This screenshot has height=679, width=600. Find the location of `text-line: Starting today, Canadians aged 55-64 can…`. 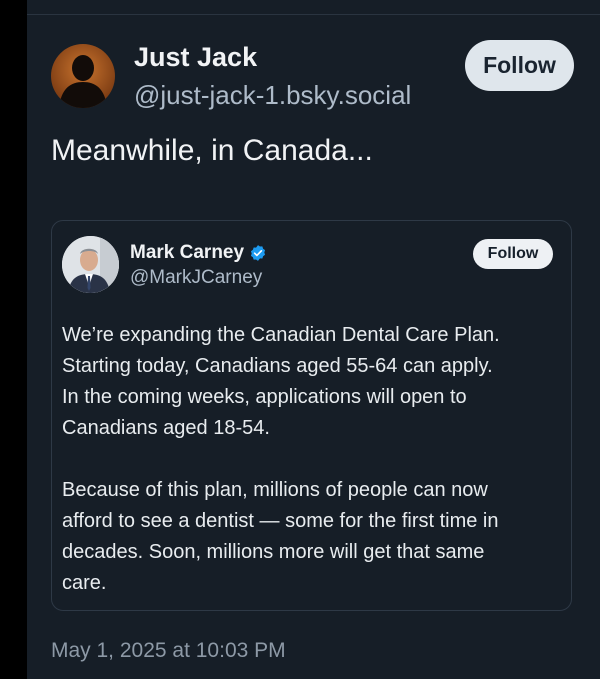

text-line: Starting today, Canadians aged 55-64 can… is located at coordinates (277, 366).